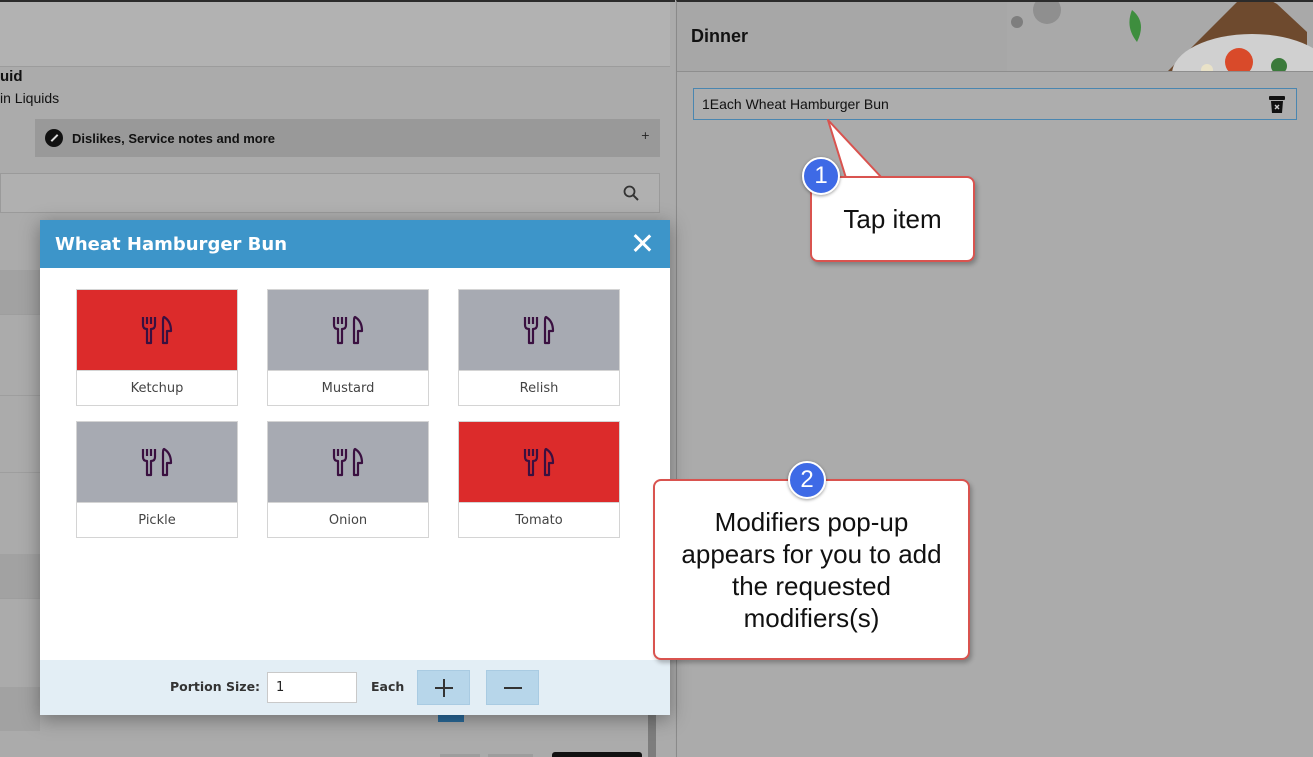  Describe the element at coordinates (539, 519) in the screenshot. I see `modifier-label: Tomato` at that location.